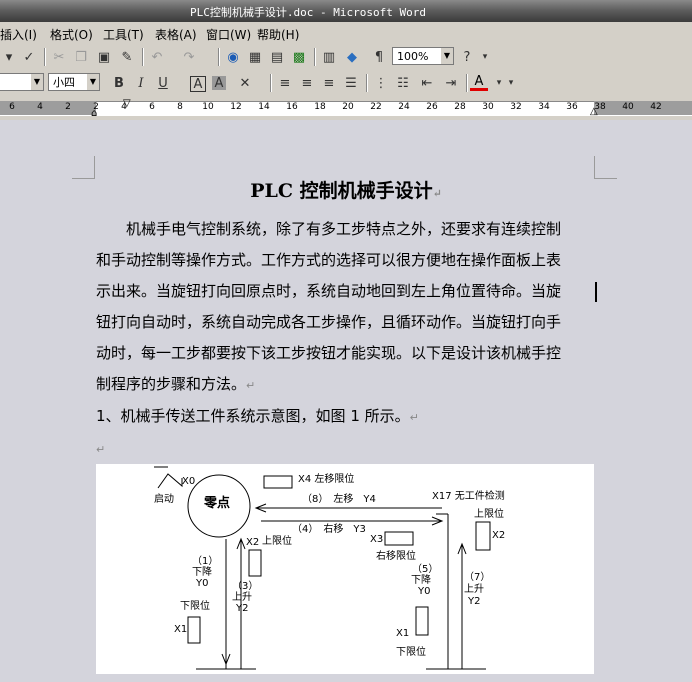 The image size is (692, 682). I want to click on font-name-select: ▼, so click(22, 82).